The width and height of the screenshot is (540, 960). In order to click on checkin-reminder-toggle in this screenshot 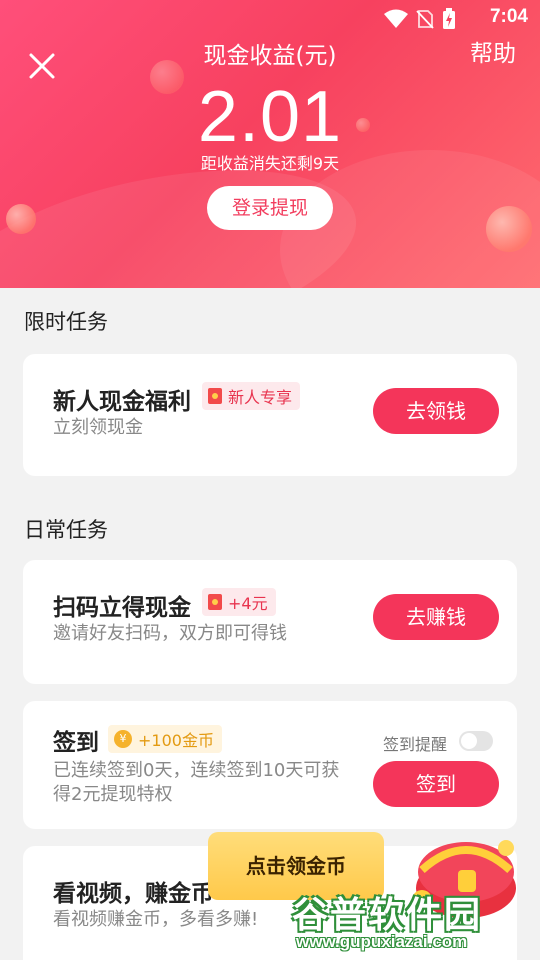, I will do `click(476, 741)`.